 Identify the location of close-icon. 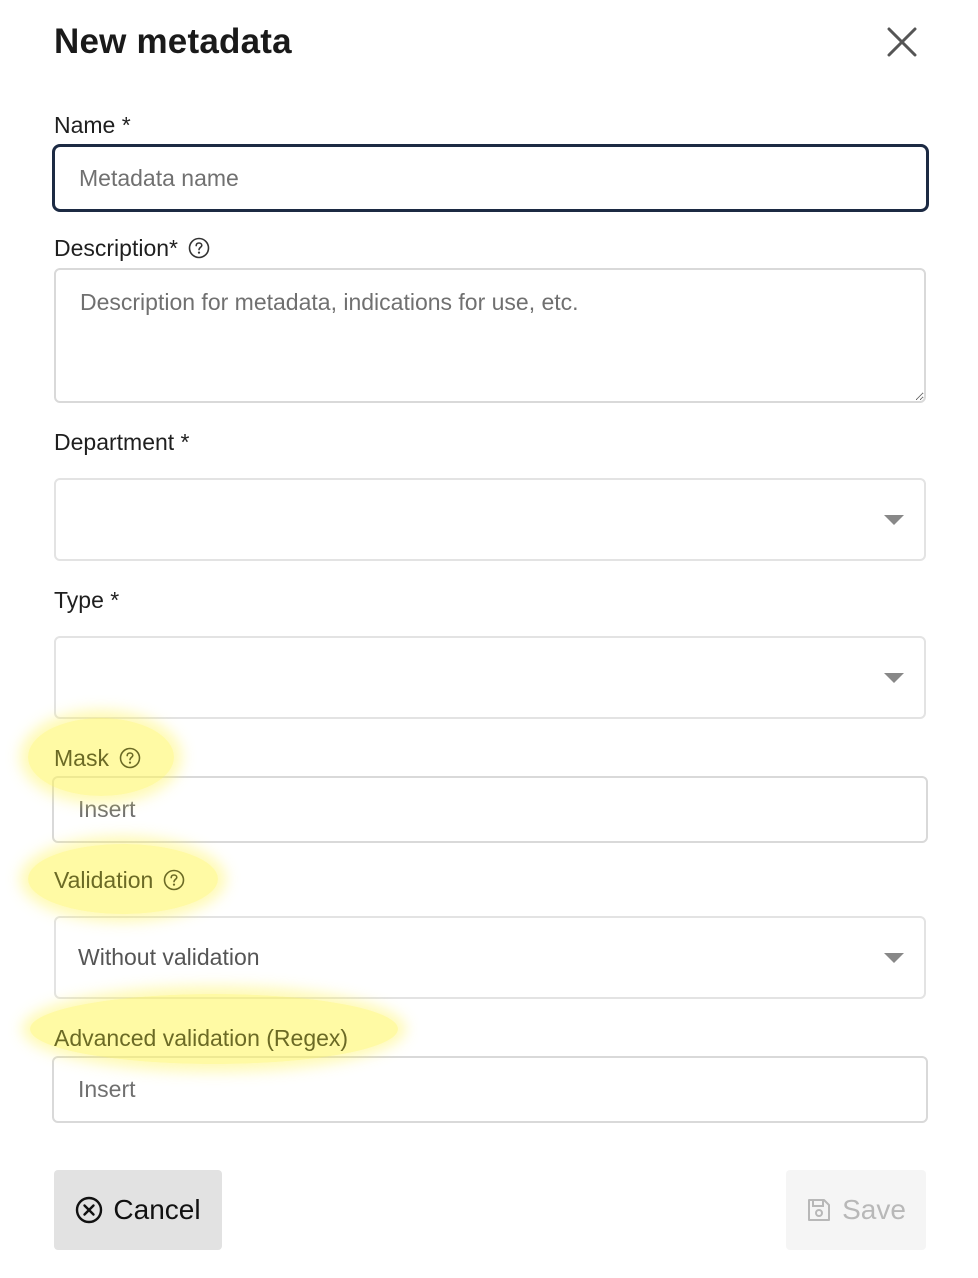
(902, 42).